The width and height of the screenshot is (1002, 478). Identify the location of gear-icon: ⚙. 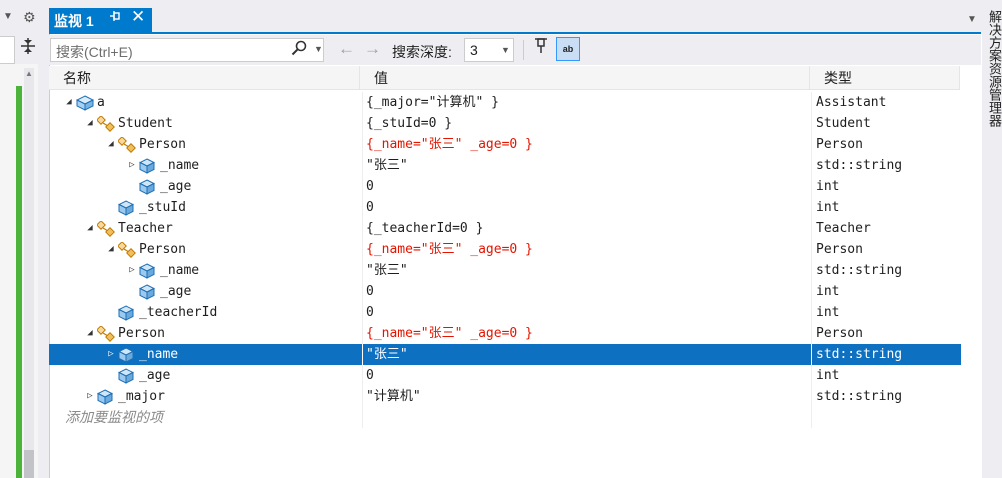
(29, 17).